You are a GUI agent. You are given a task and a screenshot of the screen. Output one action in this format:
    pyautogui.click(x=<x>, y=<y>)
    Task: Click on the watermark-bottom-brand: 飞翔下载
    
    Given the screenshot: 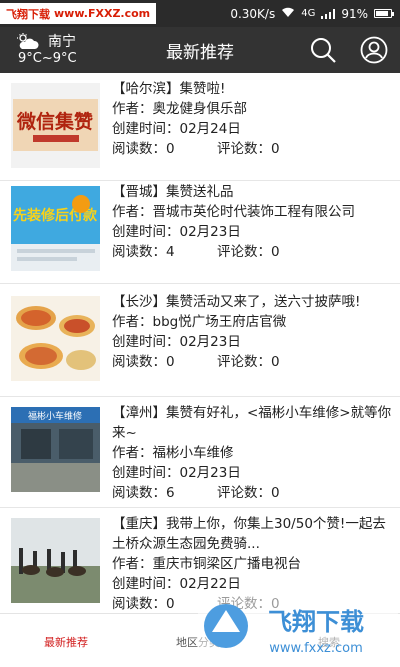 What is the action you would take?
    pyautogui.click(x=316, y=622)
    